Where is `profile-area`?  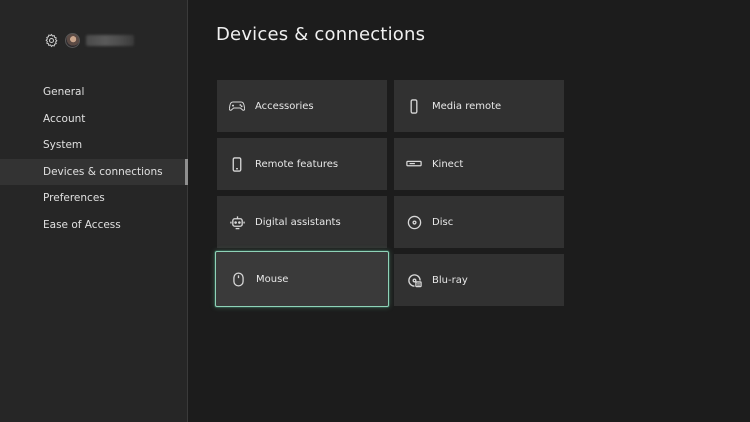 profile-area is located at coordinates (88, 40).